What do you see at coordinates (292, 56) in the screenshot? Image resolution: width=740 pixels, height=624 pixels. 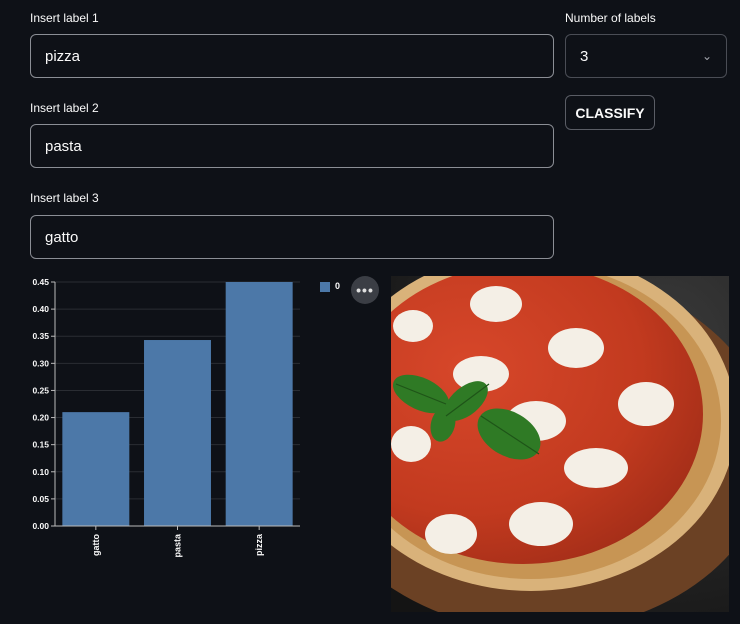 I see `label-1-input: pizza` at bounding box center [292, 56].